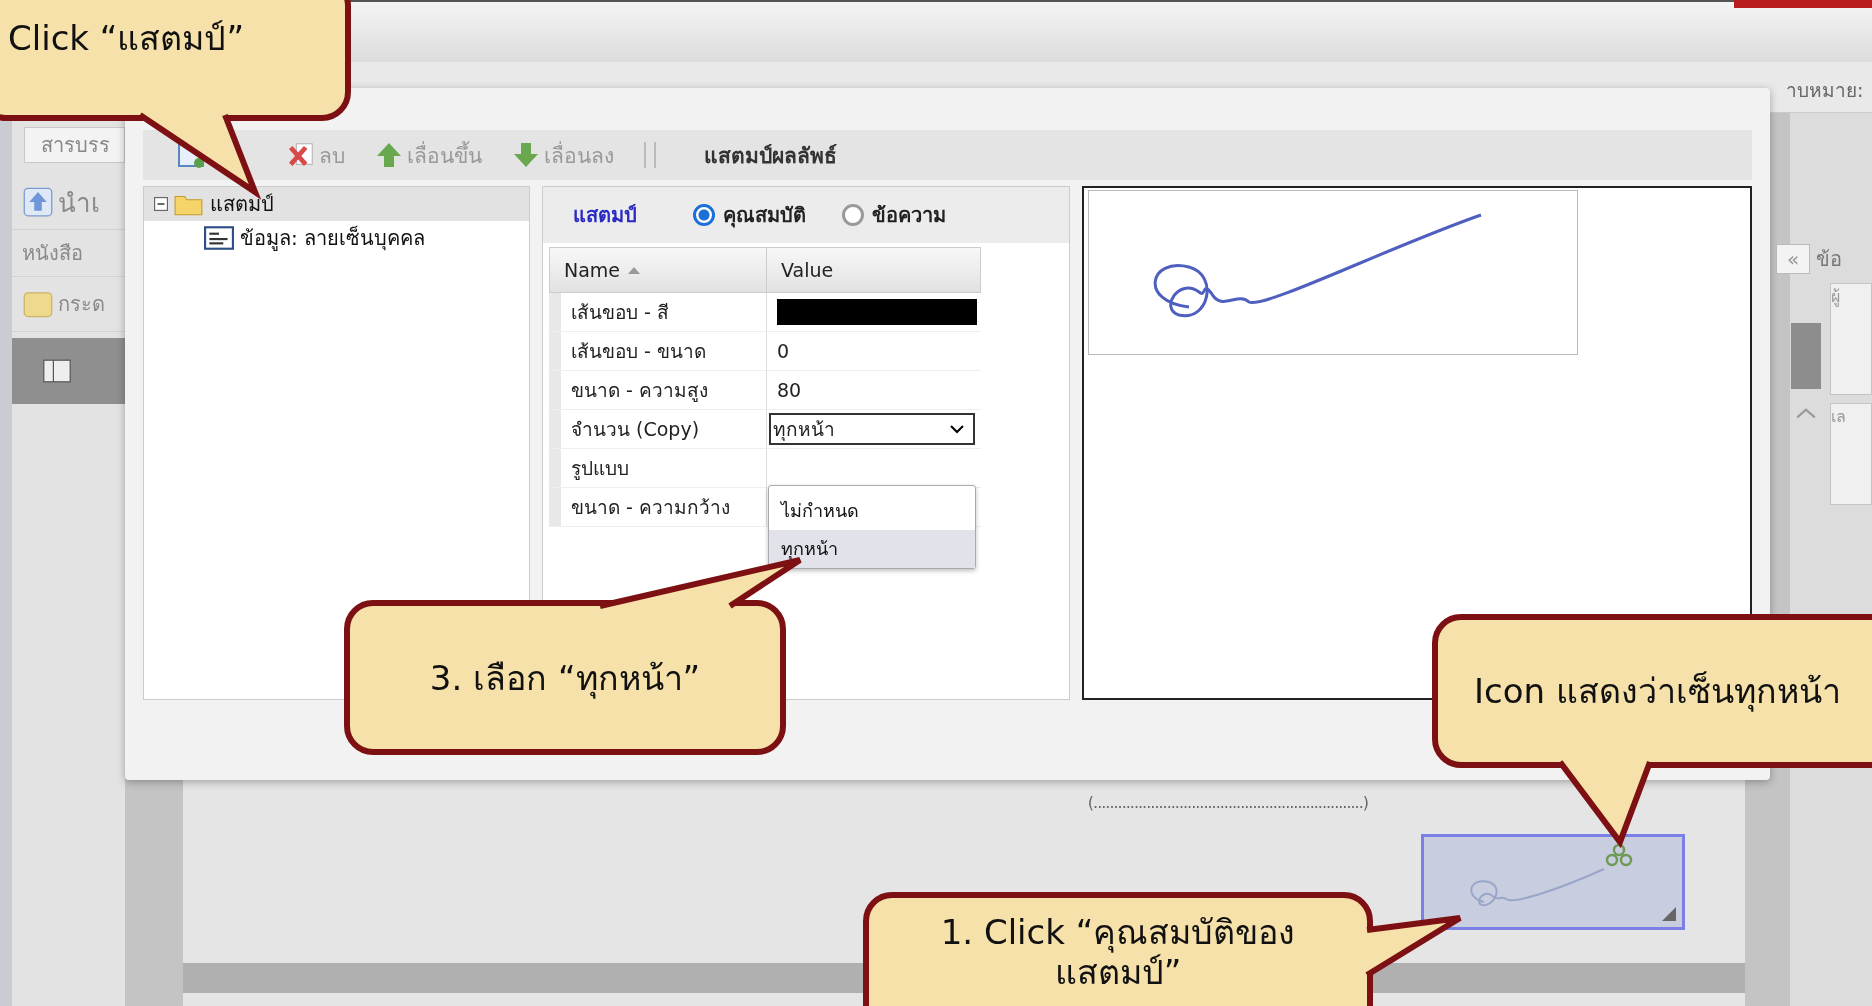  What do you see at coordinates (957, 429) in the screenshot?
I see `chevron-down-icon` at bounding box center [957, 429].